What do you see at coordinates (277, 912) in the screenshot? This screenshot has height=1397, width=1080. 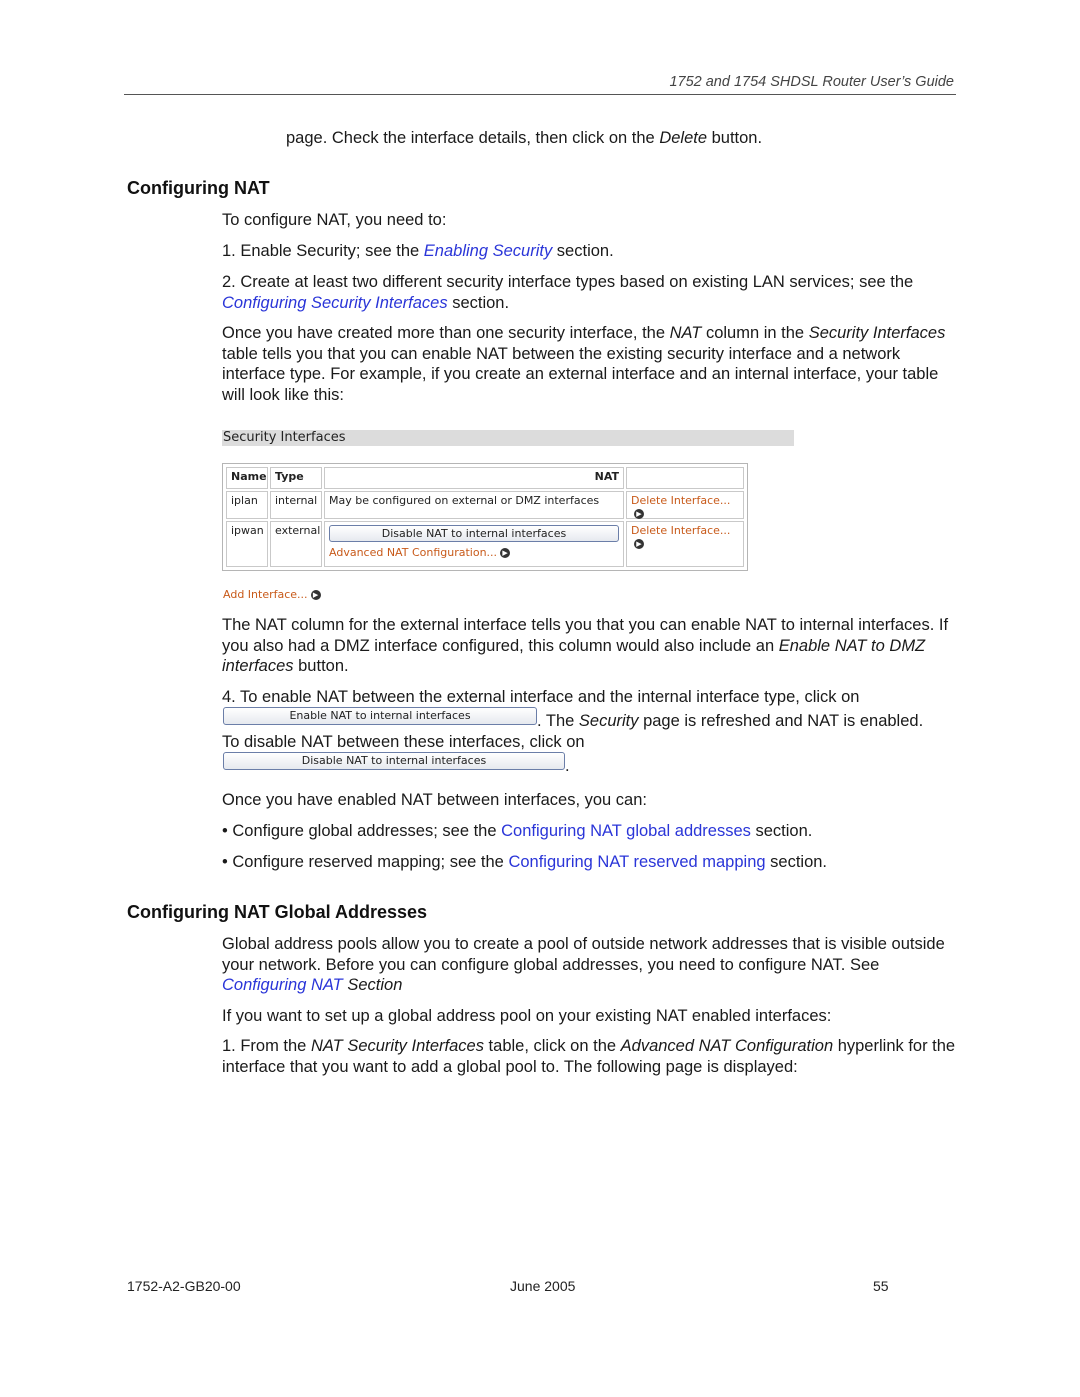 I see `heading-nat-global-addresses: Configuring NAT Global Addresses` at bounding box center [277, 912].